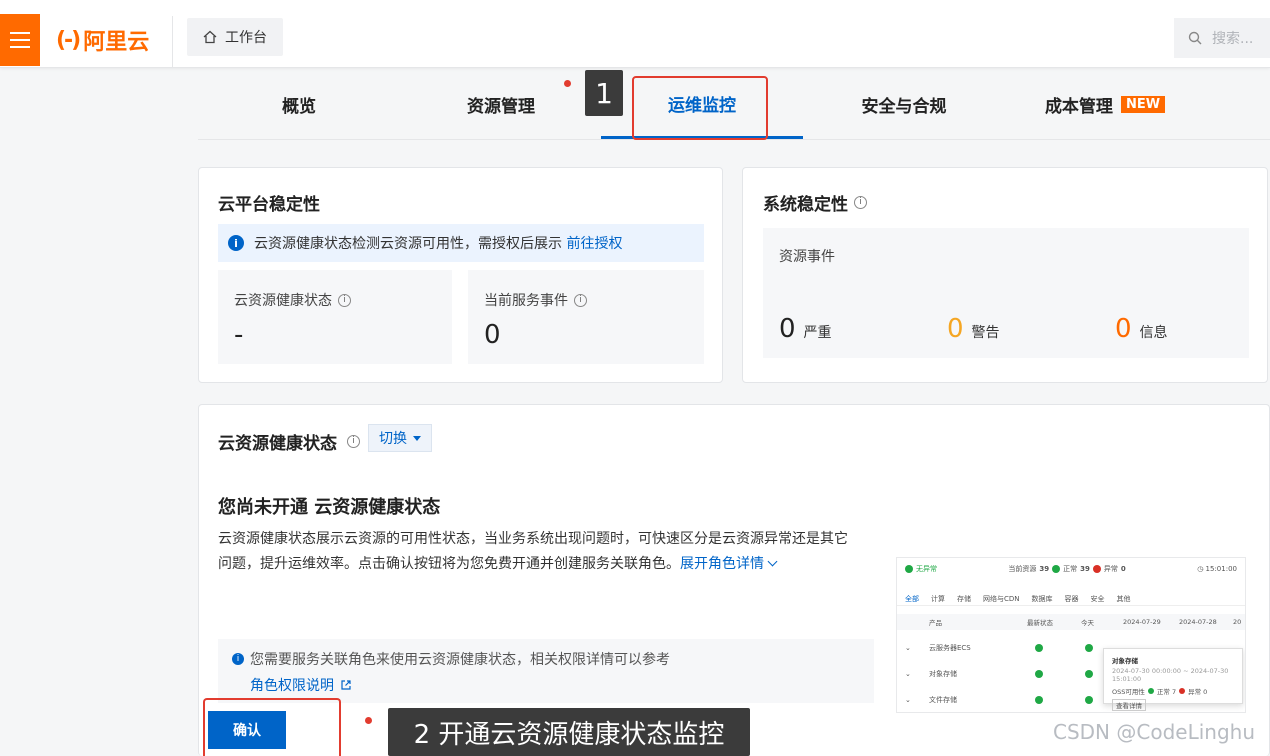 The width and height of the screenshot is (1270, 756). I want to click on count-label: 信息, so click(1153, 333).